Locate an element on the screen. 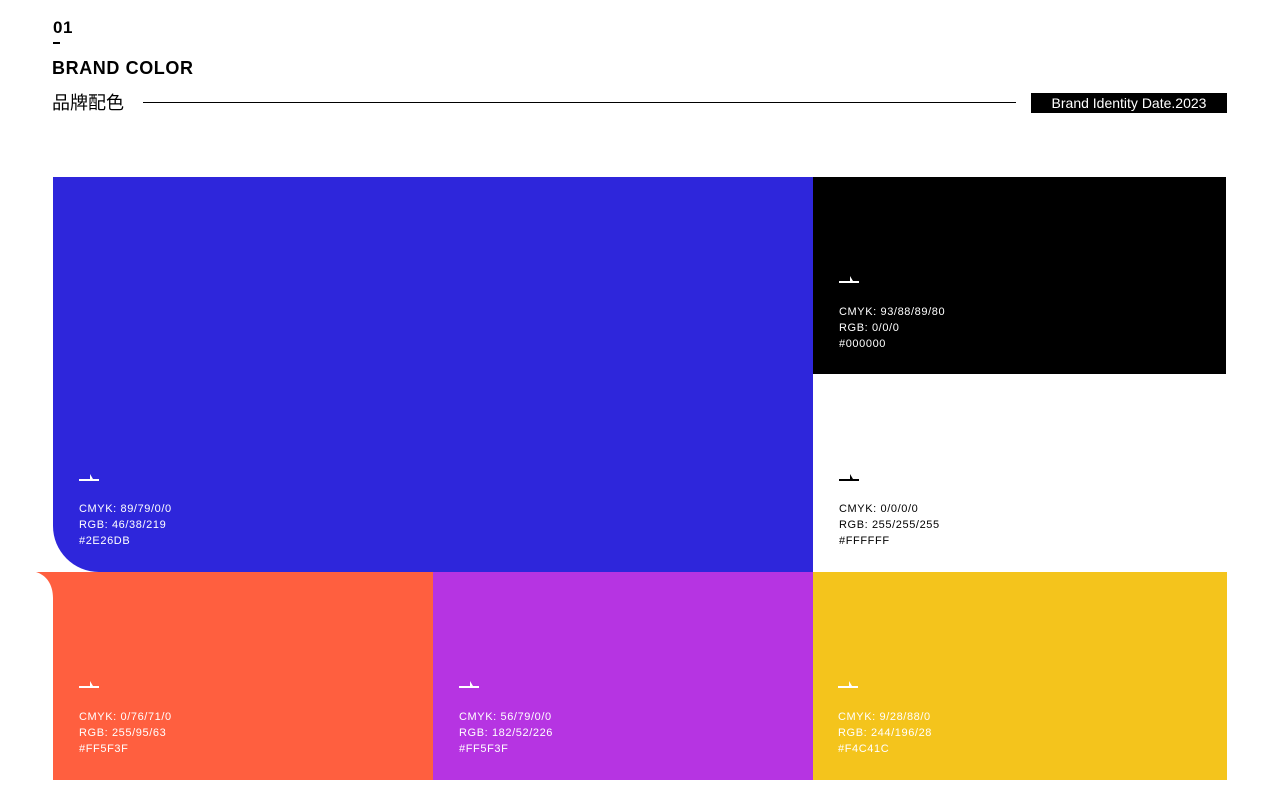 This screenshot has height=806, width=1280. hex-value: #000000 is located at coordinates (863, 344).